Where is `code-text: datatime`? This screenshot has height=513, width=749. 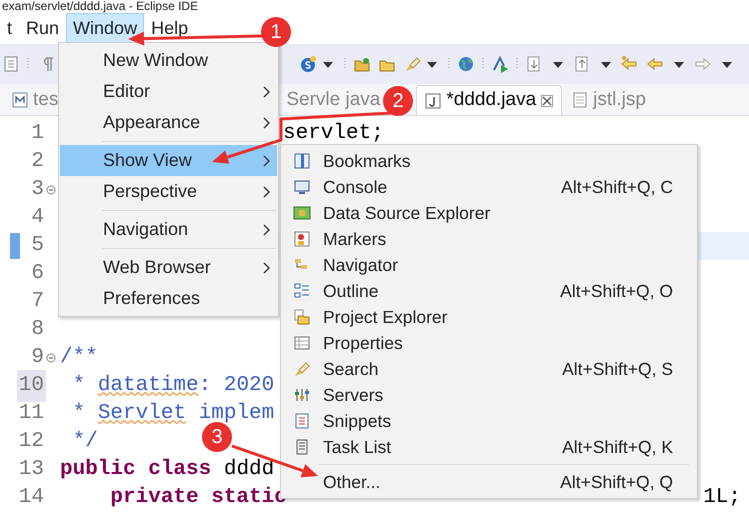
code-text: datatime is located at coordinates (148, 386).